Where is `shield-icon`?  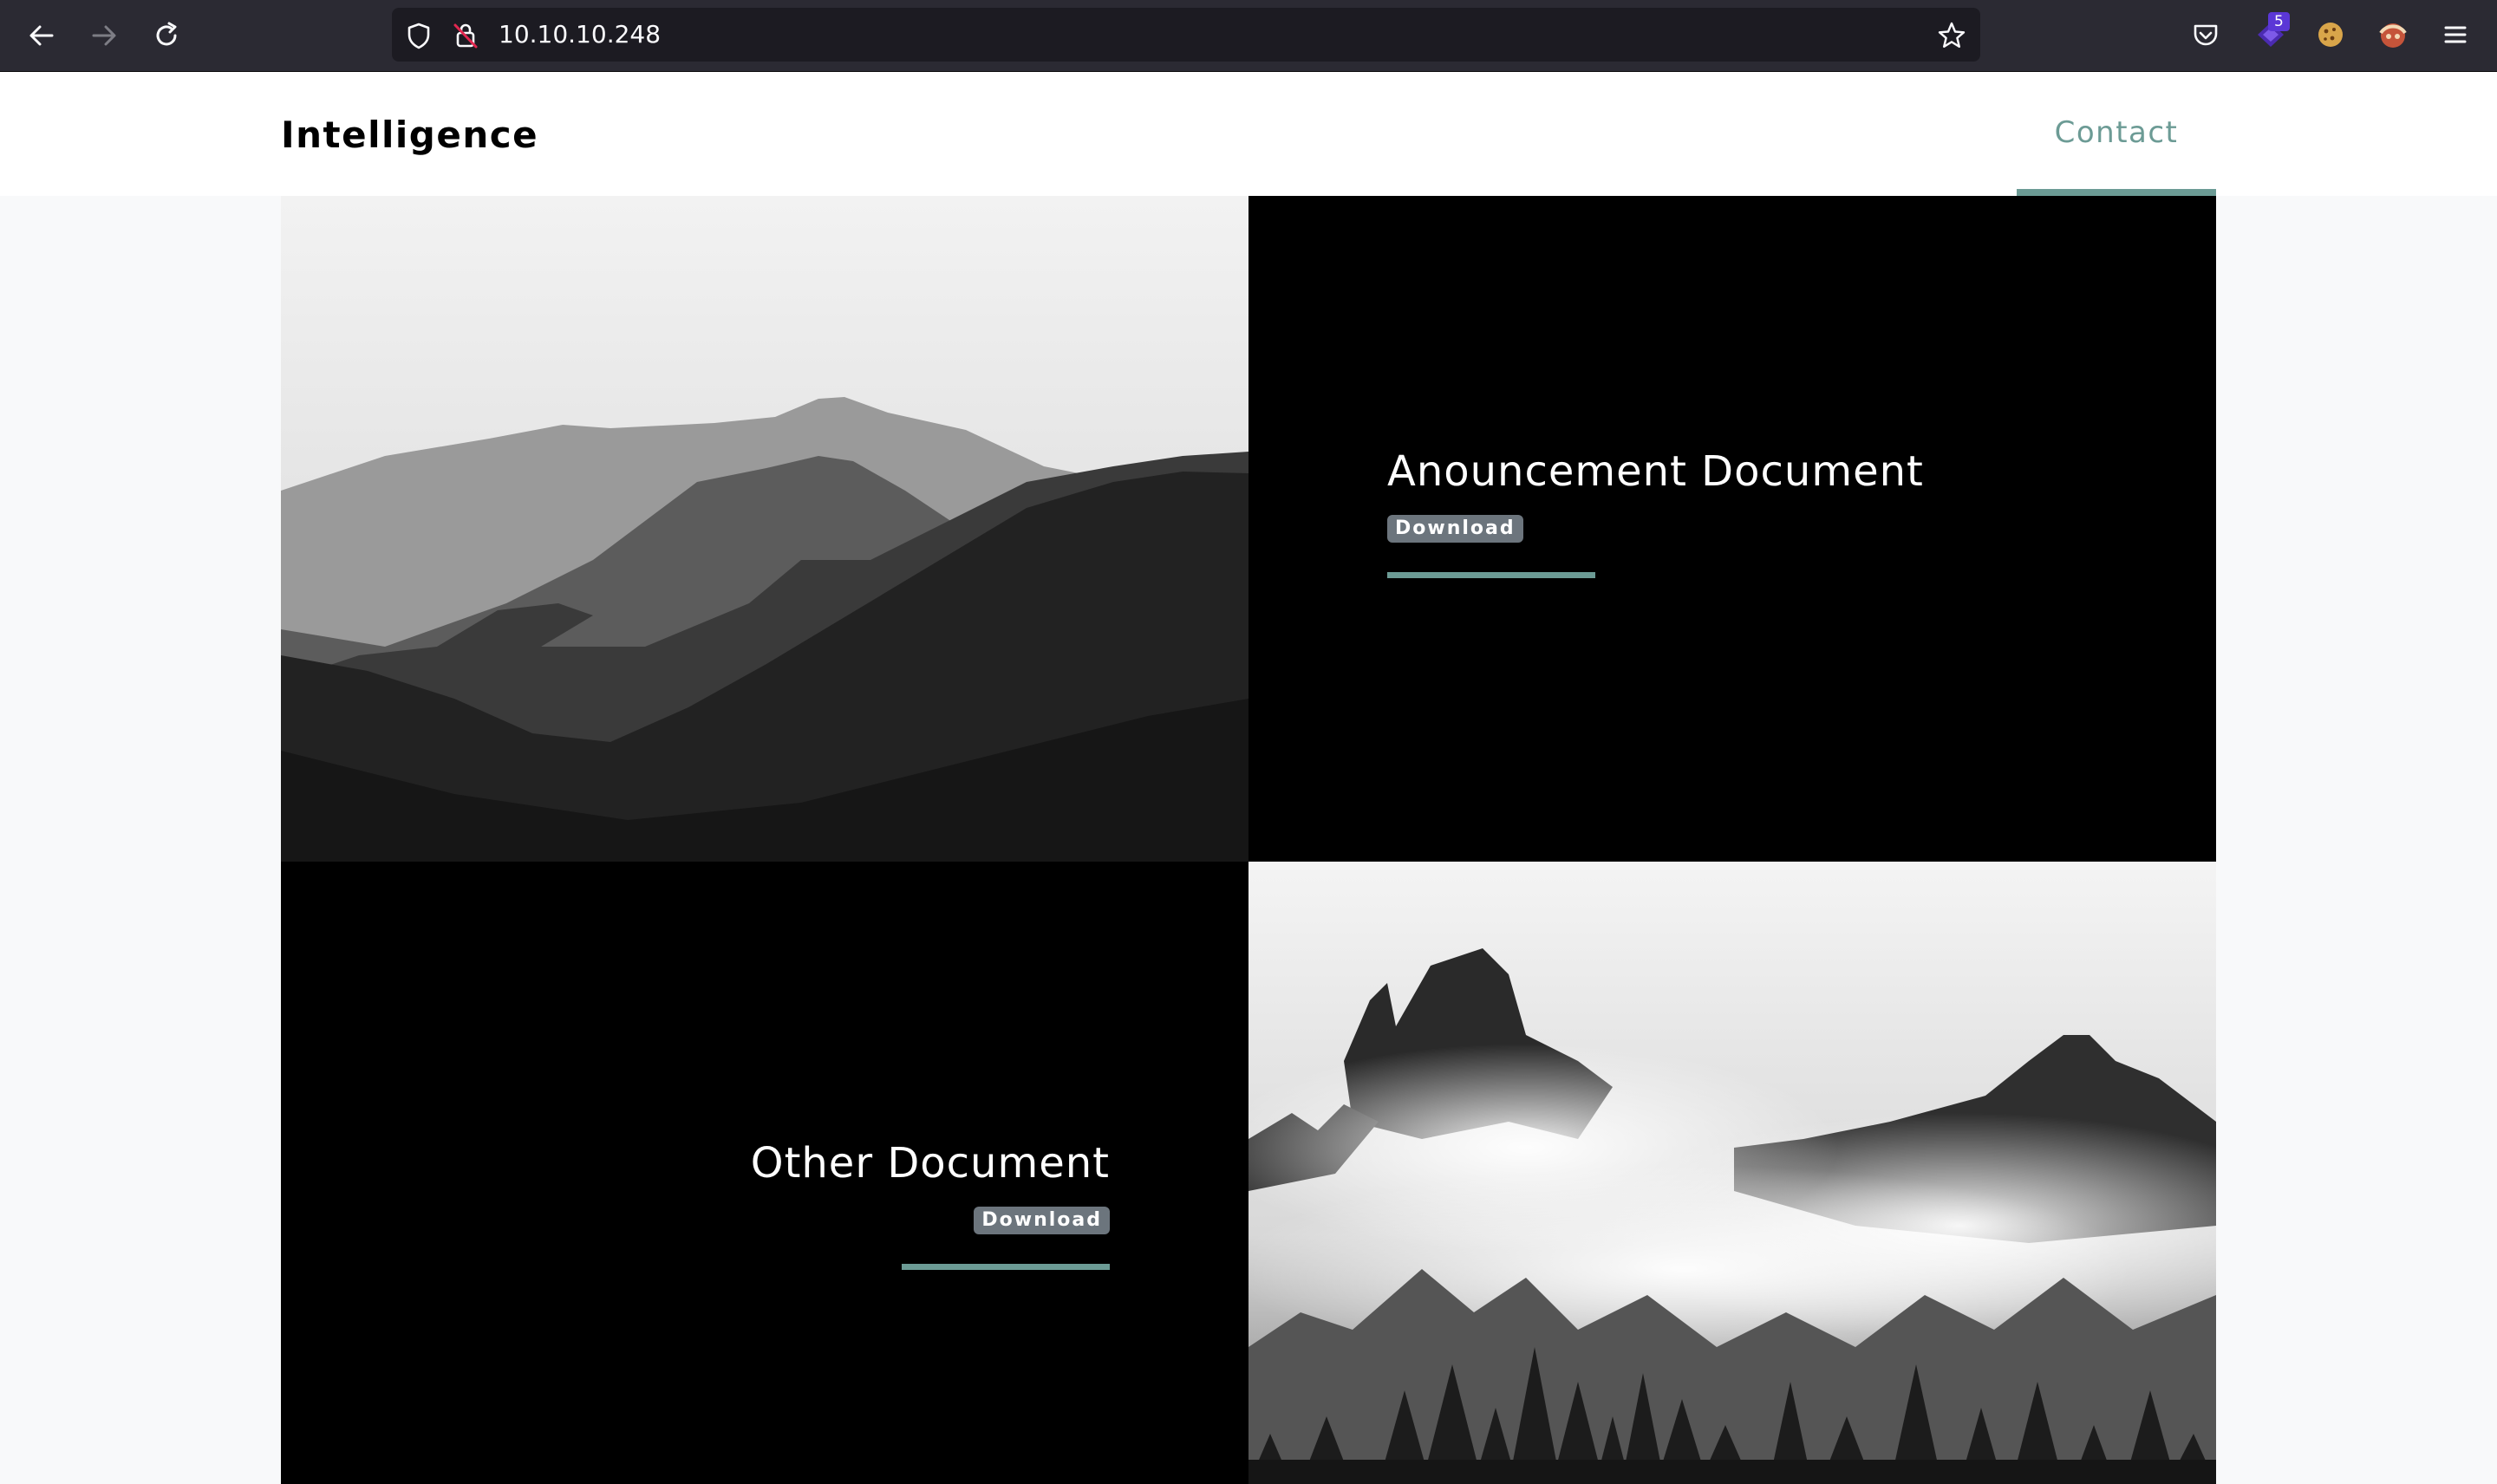
shield-icon is located at coordinates (419, 35).